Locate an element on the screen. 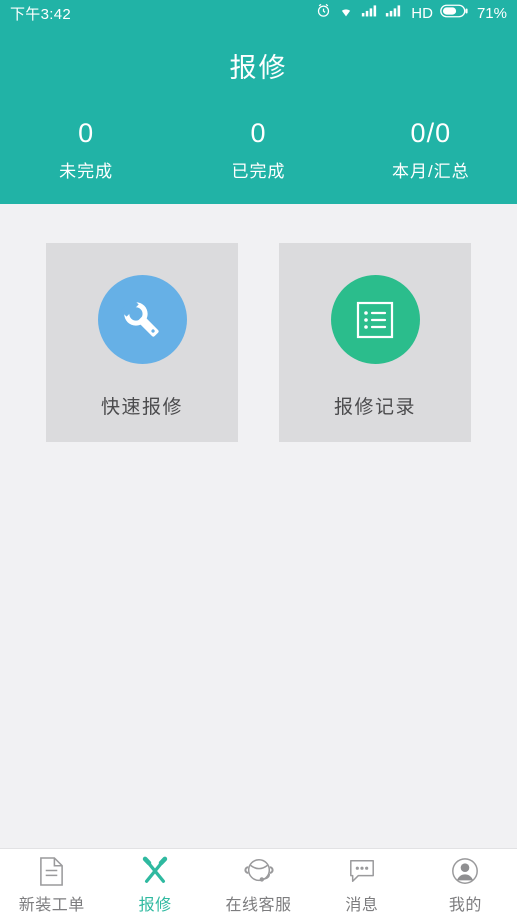 Image resolution: width=517 pixels, height=920 pixels. list-doc-icon is located at coordinates (375, 319).